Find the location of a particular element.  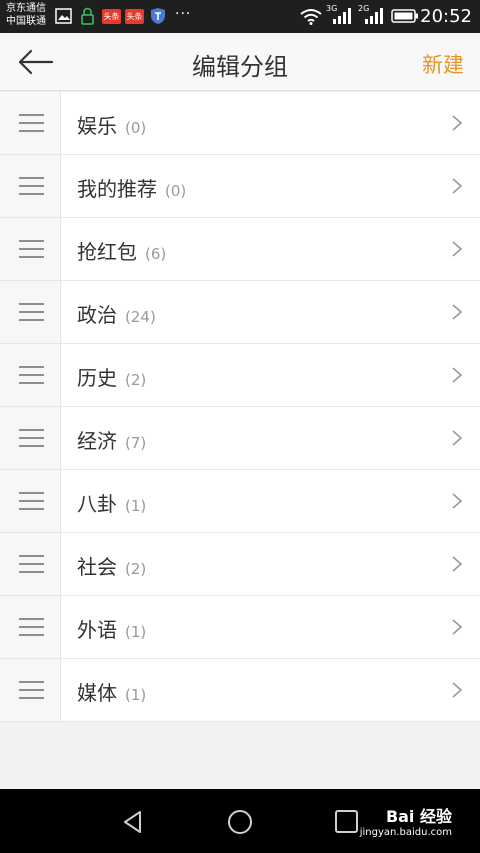

group-row: 娱乐 (0) is located at coordinates (240, 123).